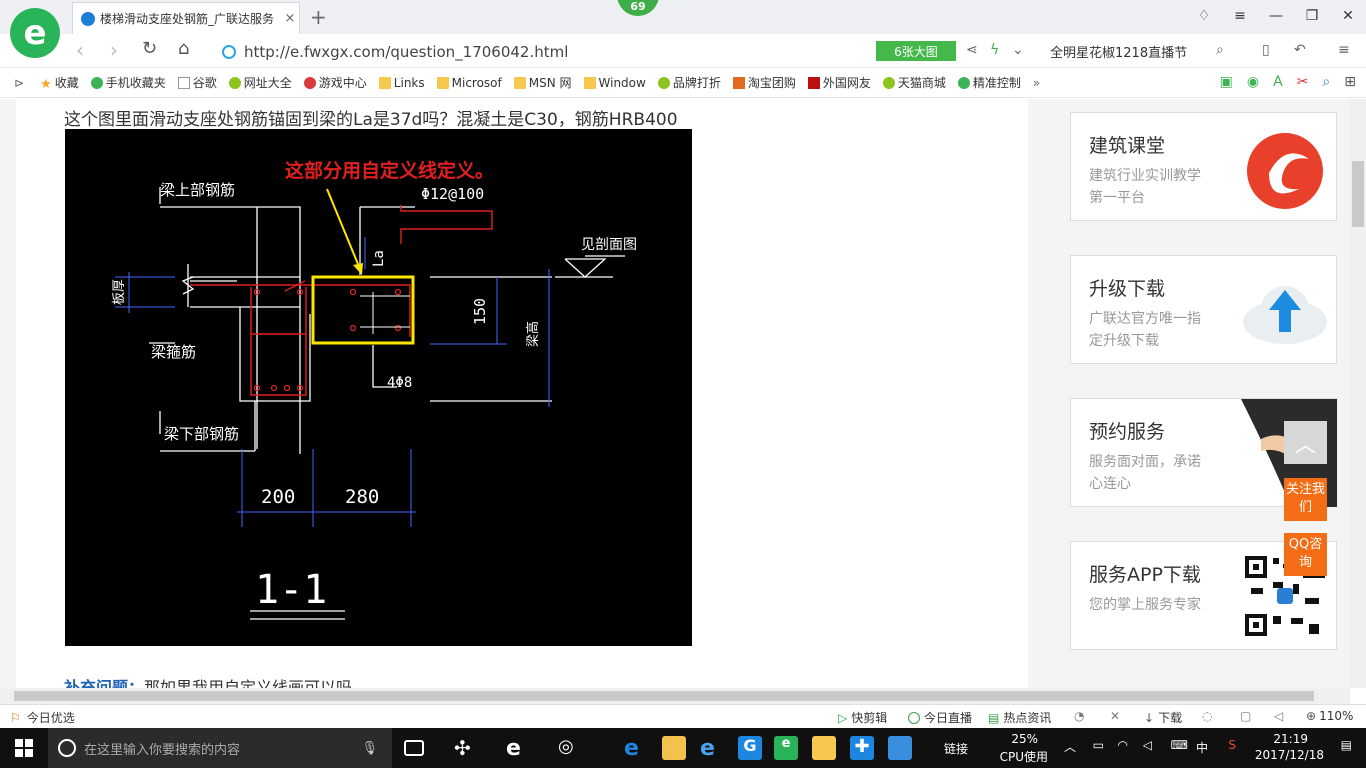 The image size is (1366, 768). What do you see at coordinates (940, 717) in the screenshot?
I see `today-live-item: 今日直播` at bounding box center [940, 717].